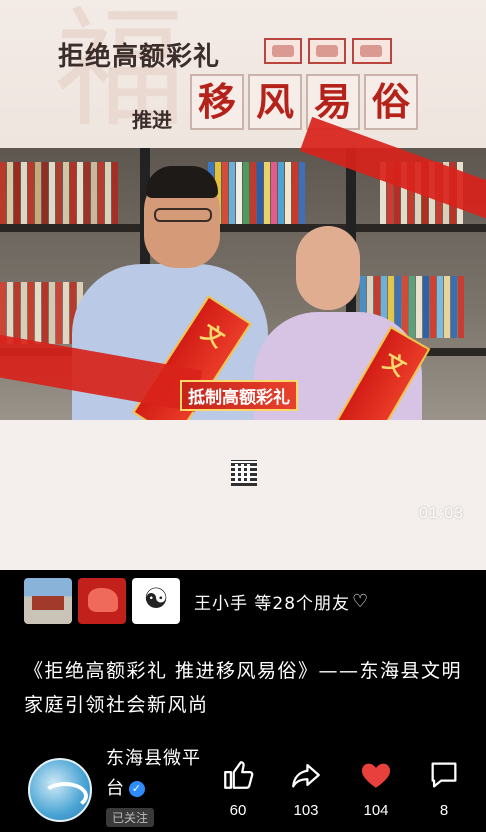 This screenshot has width=486, height=832. I want to click on follow-status-badge: 已关注, so click(130, 817).